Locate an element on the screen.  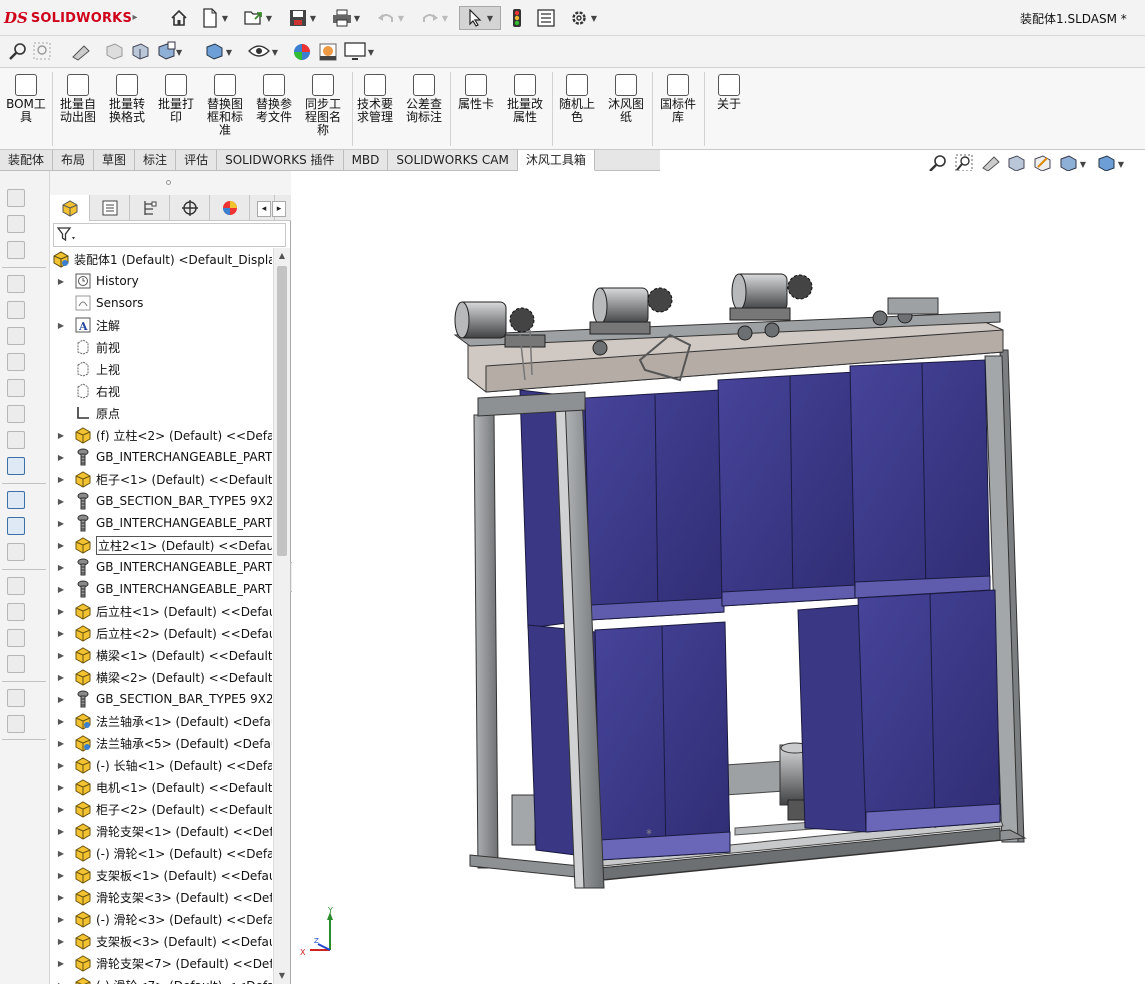
tree-scrollbar: ▲ ▼ is located at coordinates (281, 616).